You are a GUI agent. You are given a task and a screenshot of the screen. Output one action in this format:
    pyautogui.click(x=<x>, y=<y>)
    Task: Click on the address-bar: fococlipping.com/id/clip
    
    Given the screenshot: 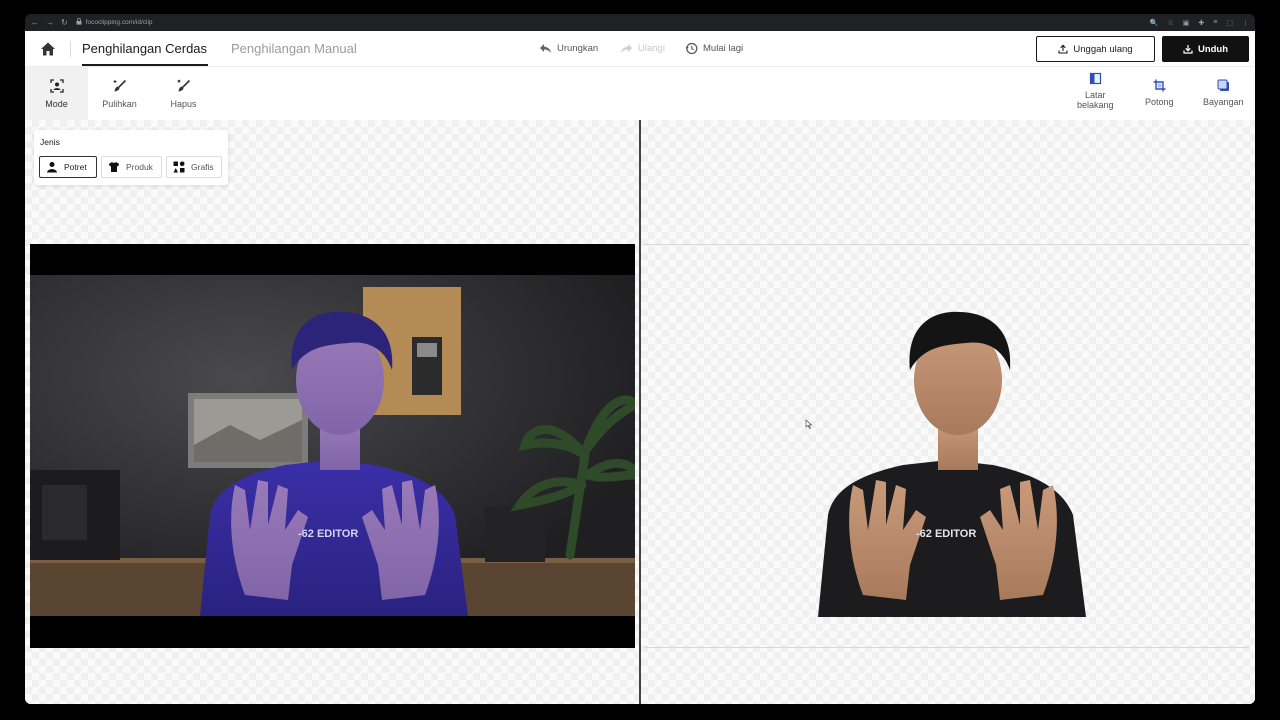 What is the action you would take?
    pyautogui.click(x=114, y=22)
    